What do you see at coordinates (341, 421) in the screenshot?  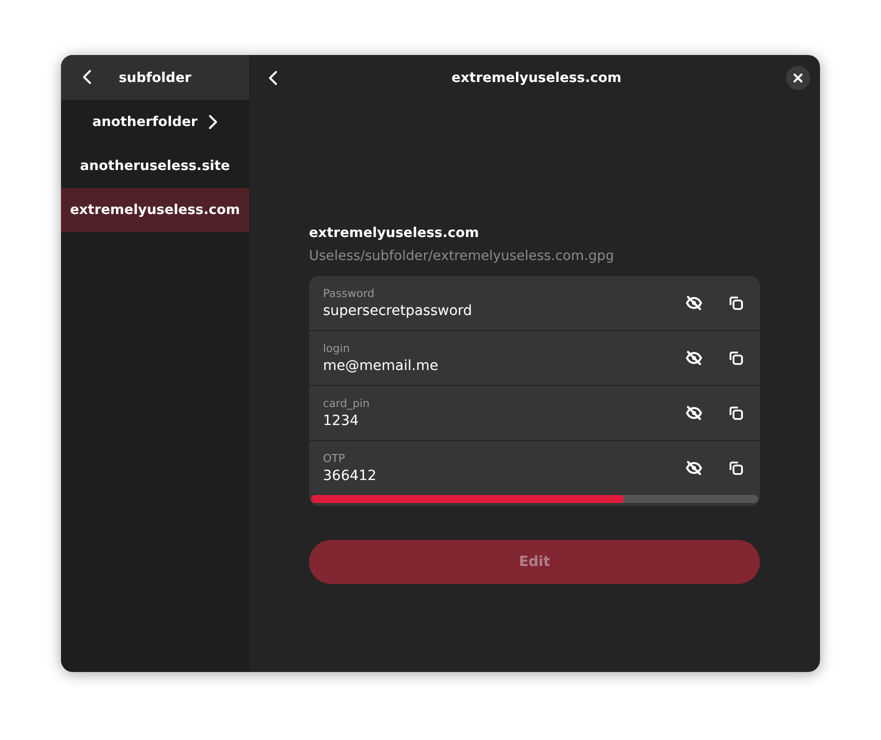 I see `field-value: 1234` at bounding box center [341, 421].